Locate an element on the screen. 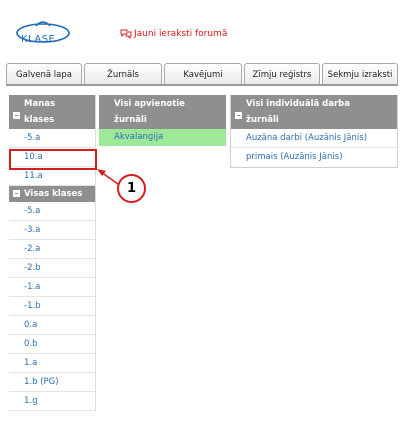  class-item-1a: 1.a is located at coordinates (52, 363).